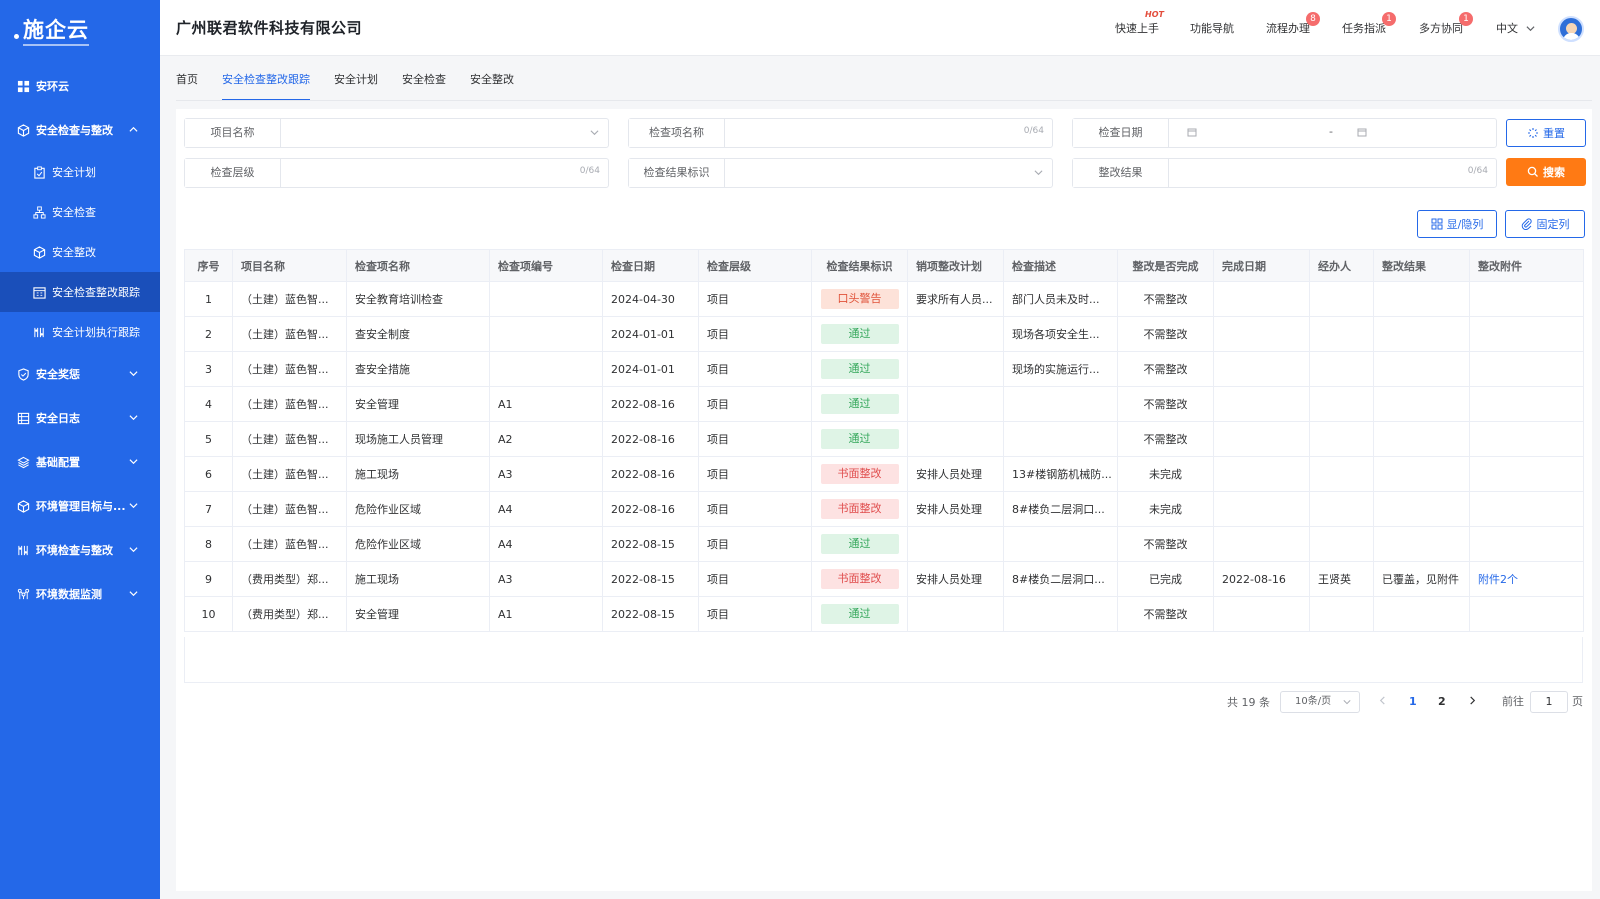  I want to click on cell-mark: 通过, so click(859, 369).